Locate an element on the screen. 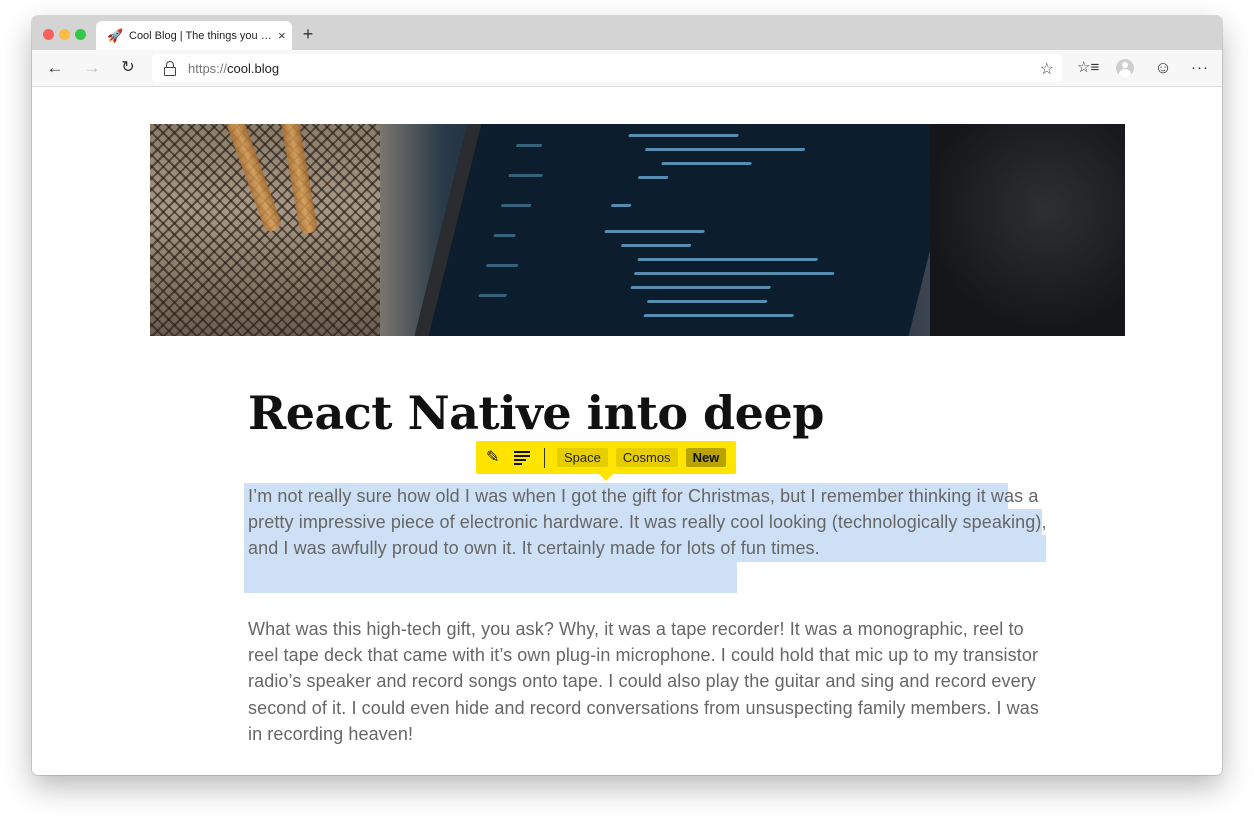  reload-button: ↻ is located at coordinates (128, 68).